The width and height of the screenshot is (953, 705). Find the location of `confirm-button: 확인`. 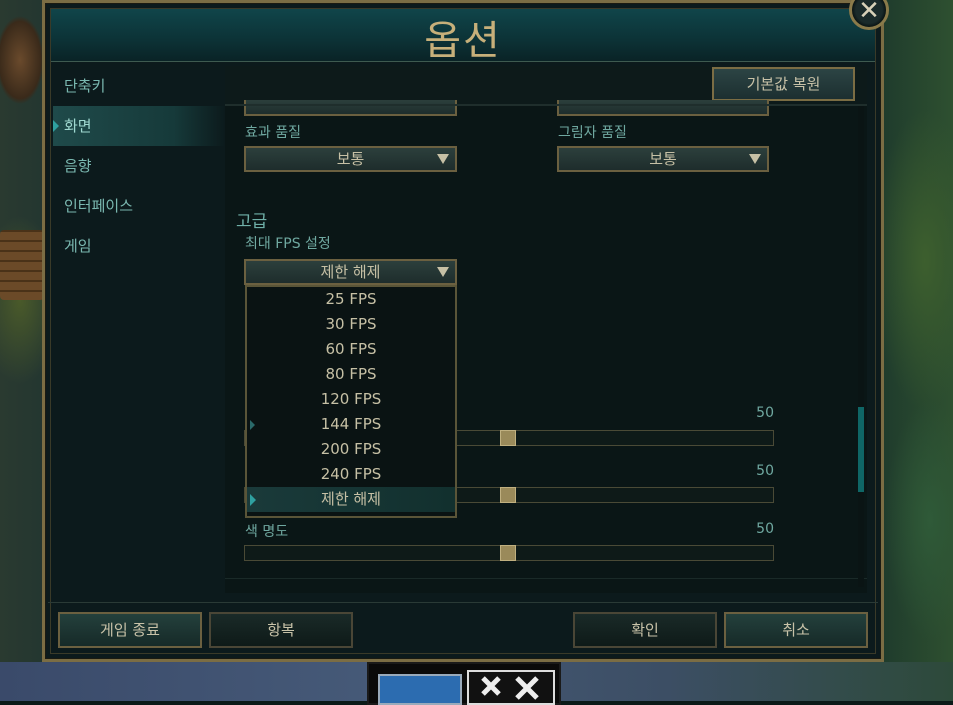

confirm-button: 확인 is located at coordinates (645, 630).